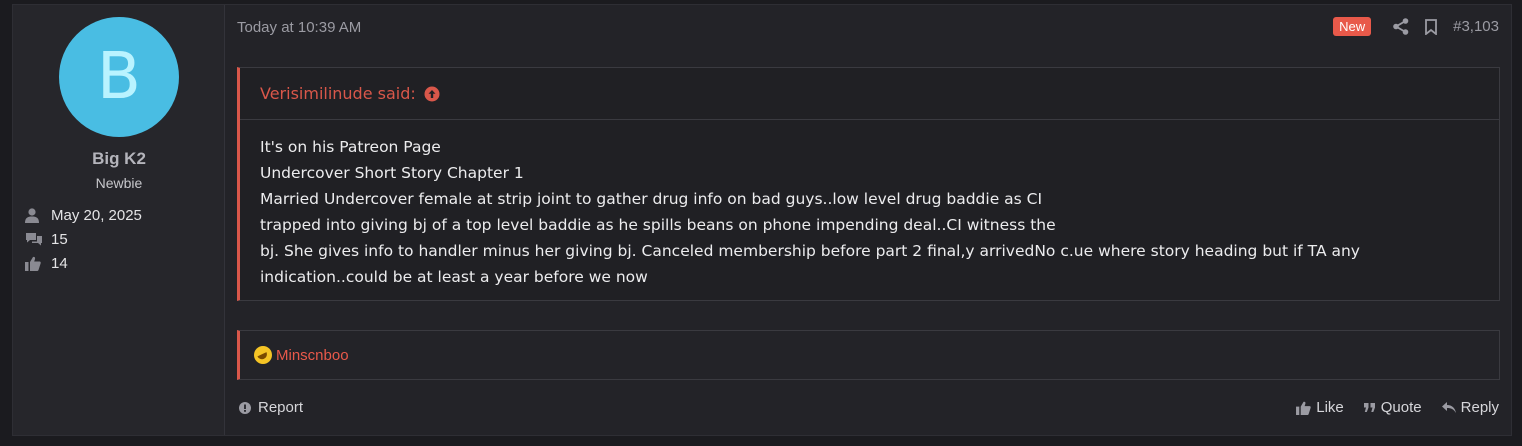 This screenshot has width=1522, height=446. I want to click on new-badge: New, so click(1352, 26).